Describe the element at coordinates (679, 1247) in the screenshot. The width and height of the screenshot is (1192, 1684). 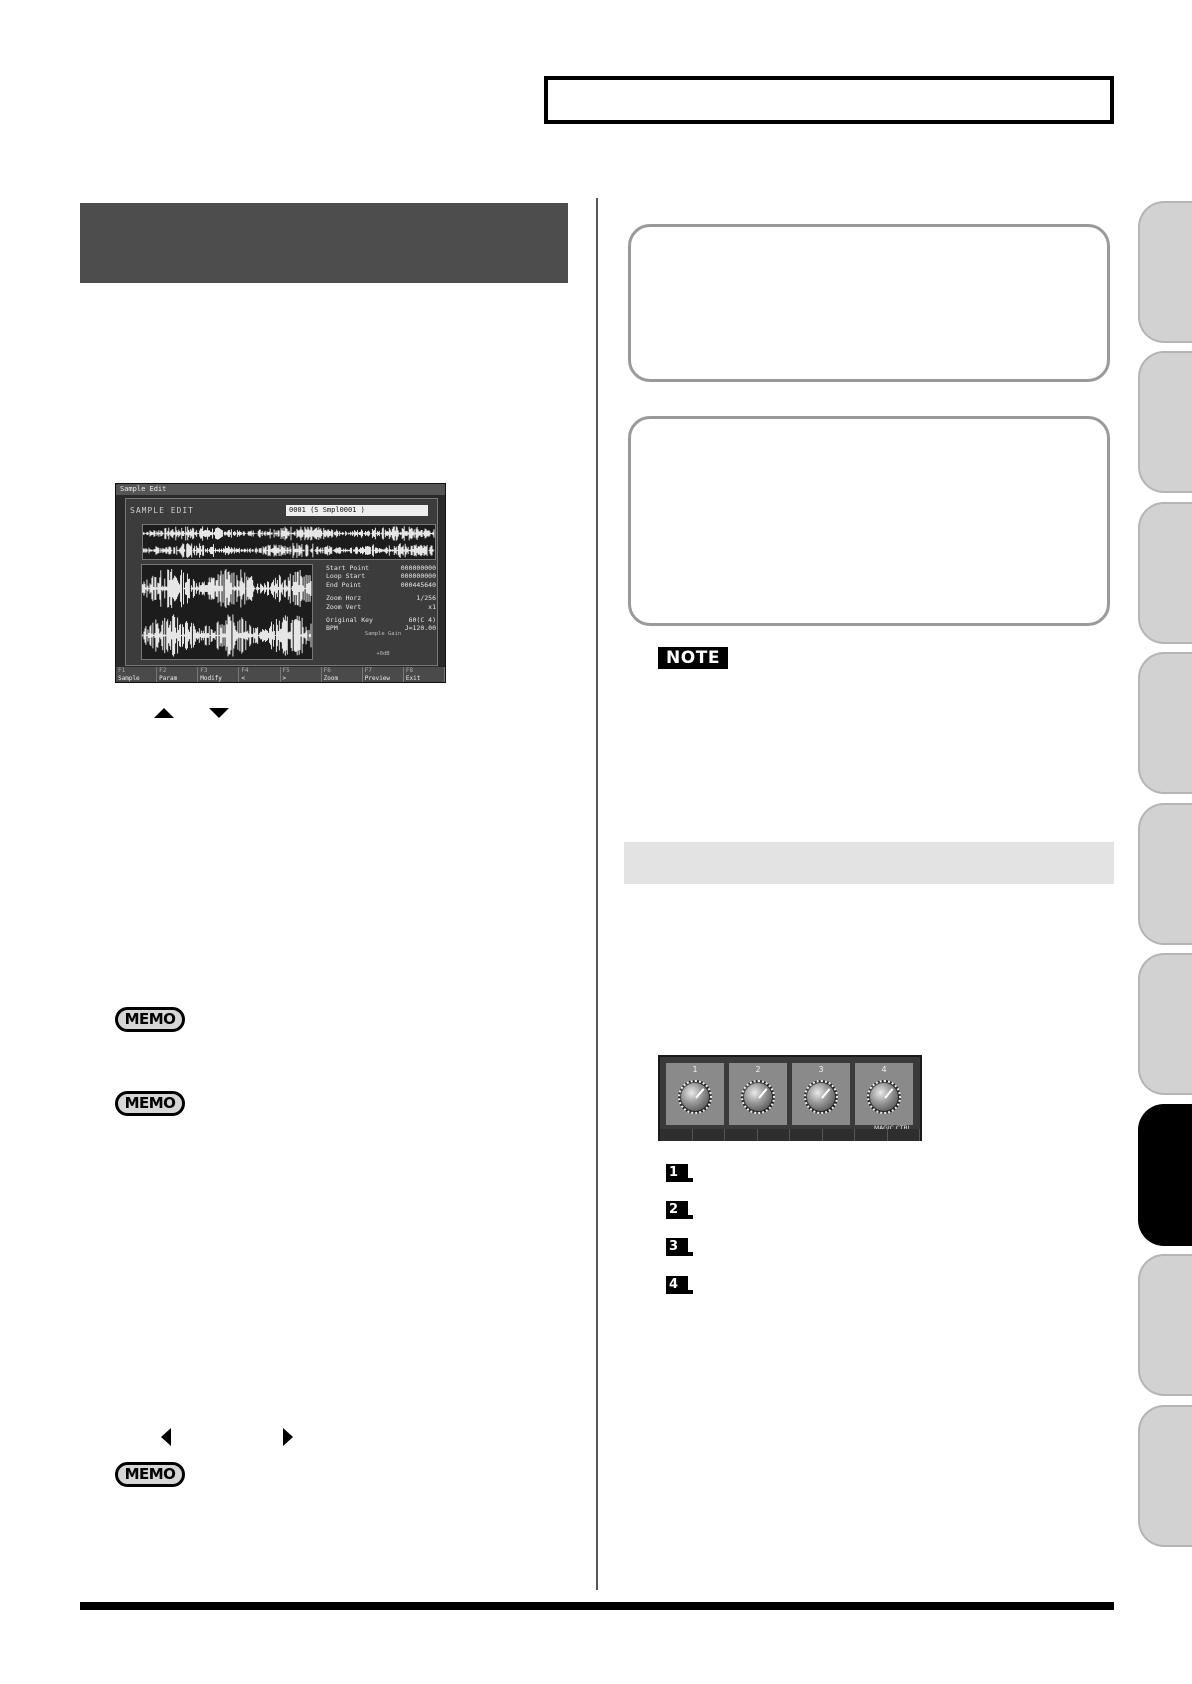
I see `number-3-icon: 3` at that location.